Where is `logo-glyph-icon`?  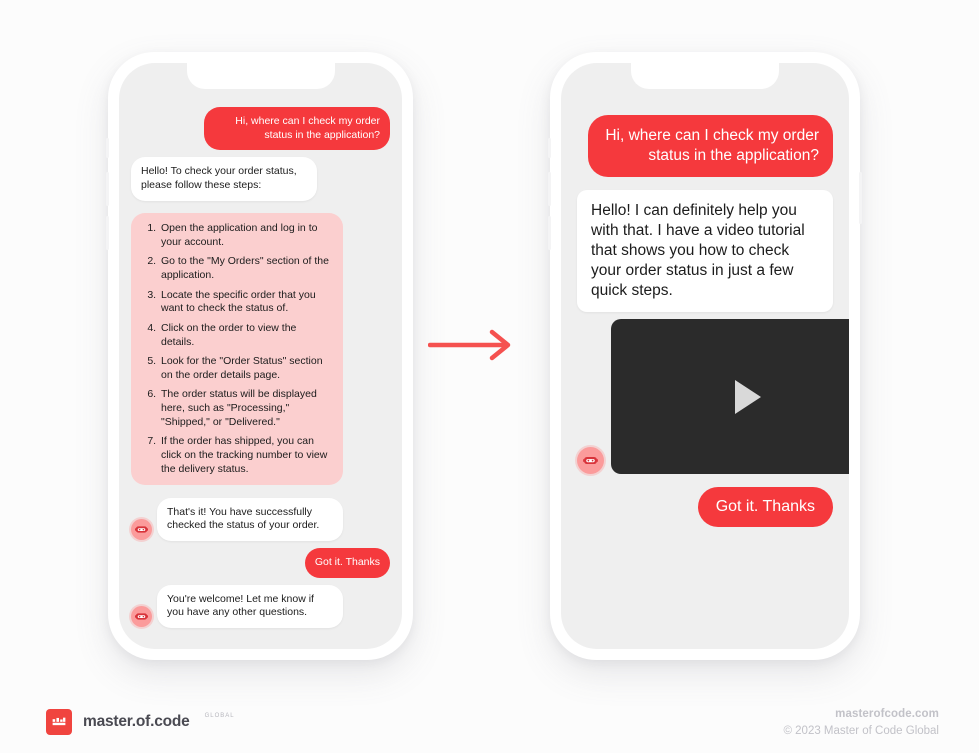
logo-glyph-icon is located at coordinates (59, 721).